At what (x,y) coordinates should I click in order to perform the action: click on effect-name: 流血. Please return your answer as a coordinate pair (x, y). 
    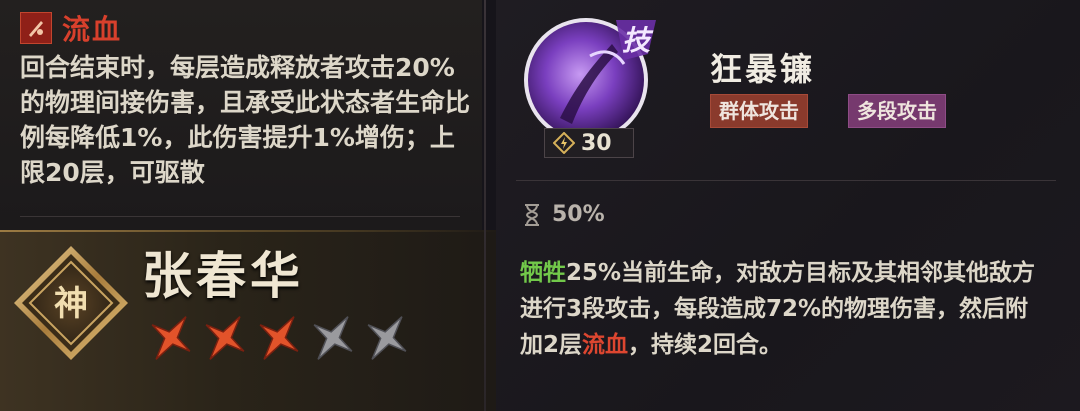
    Looking at the image, I should click on (92, 29).